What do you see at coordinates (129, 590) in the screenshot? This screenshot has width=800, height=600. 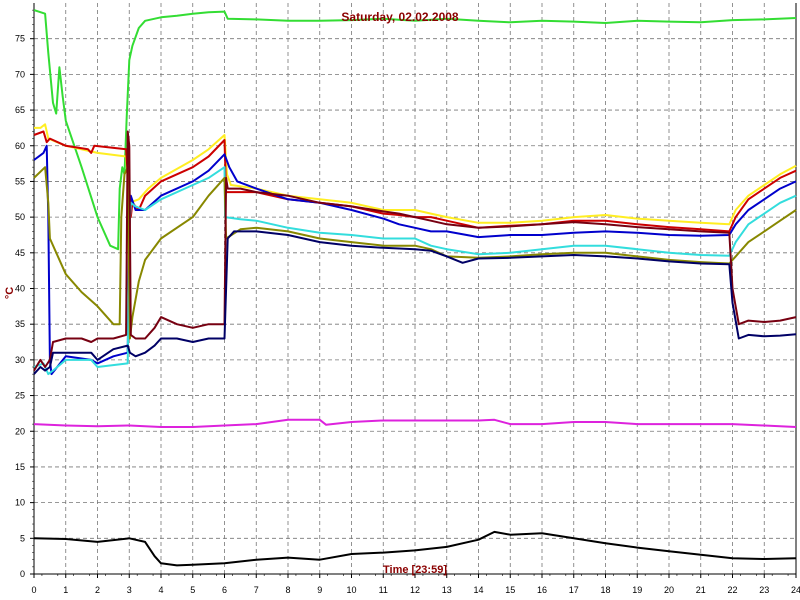 I see `x-tick-label: 3` at bounding box center [129, 590].